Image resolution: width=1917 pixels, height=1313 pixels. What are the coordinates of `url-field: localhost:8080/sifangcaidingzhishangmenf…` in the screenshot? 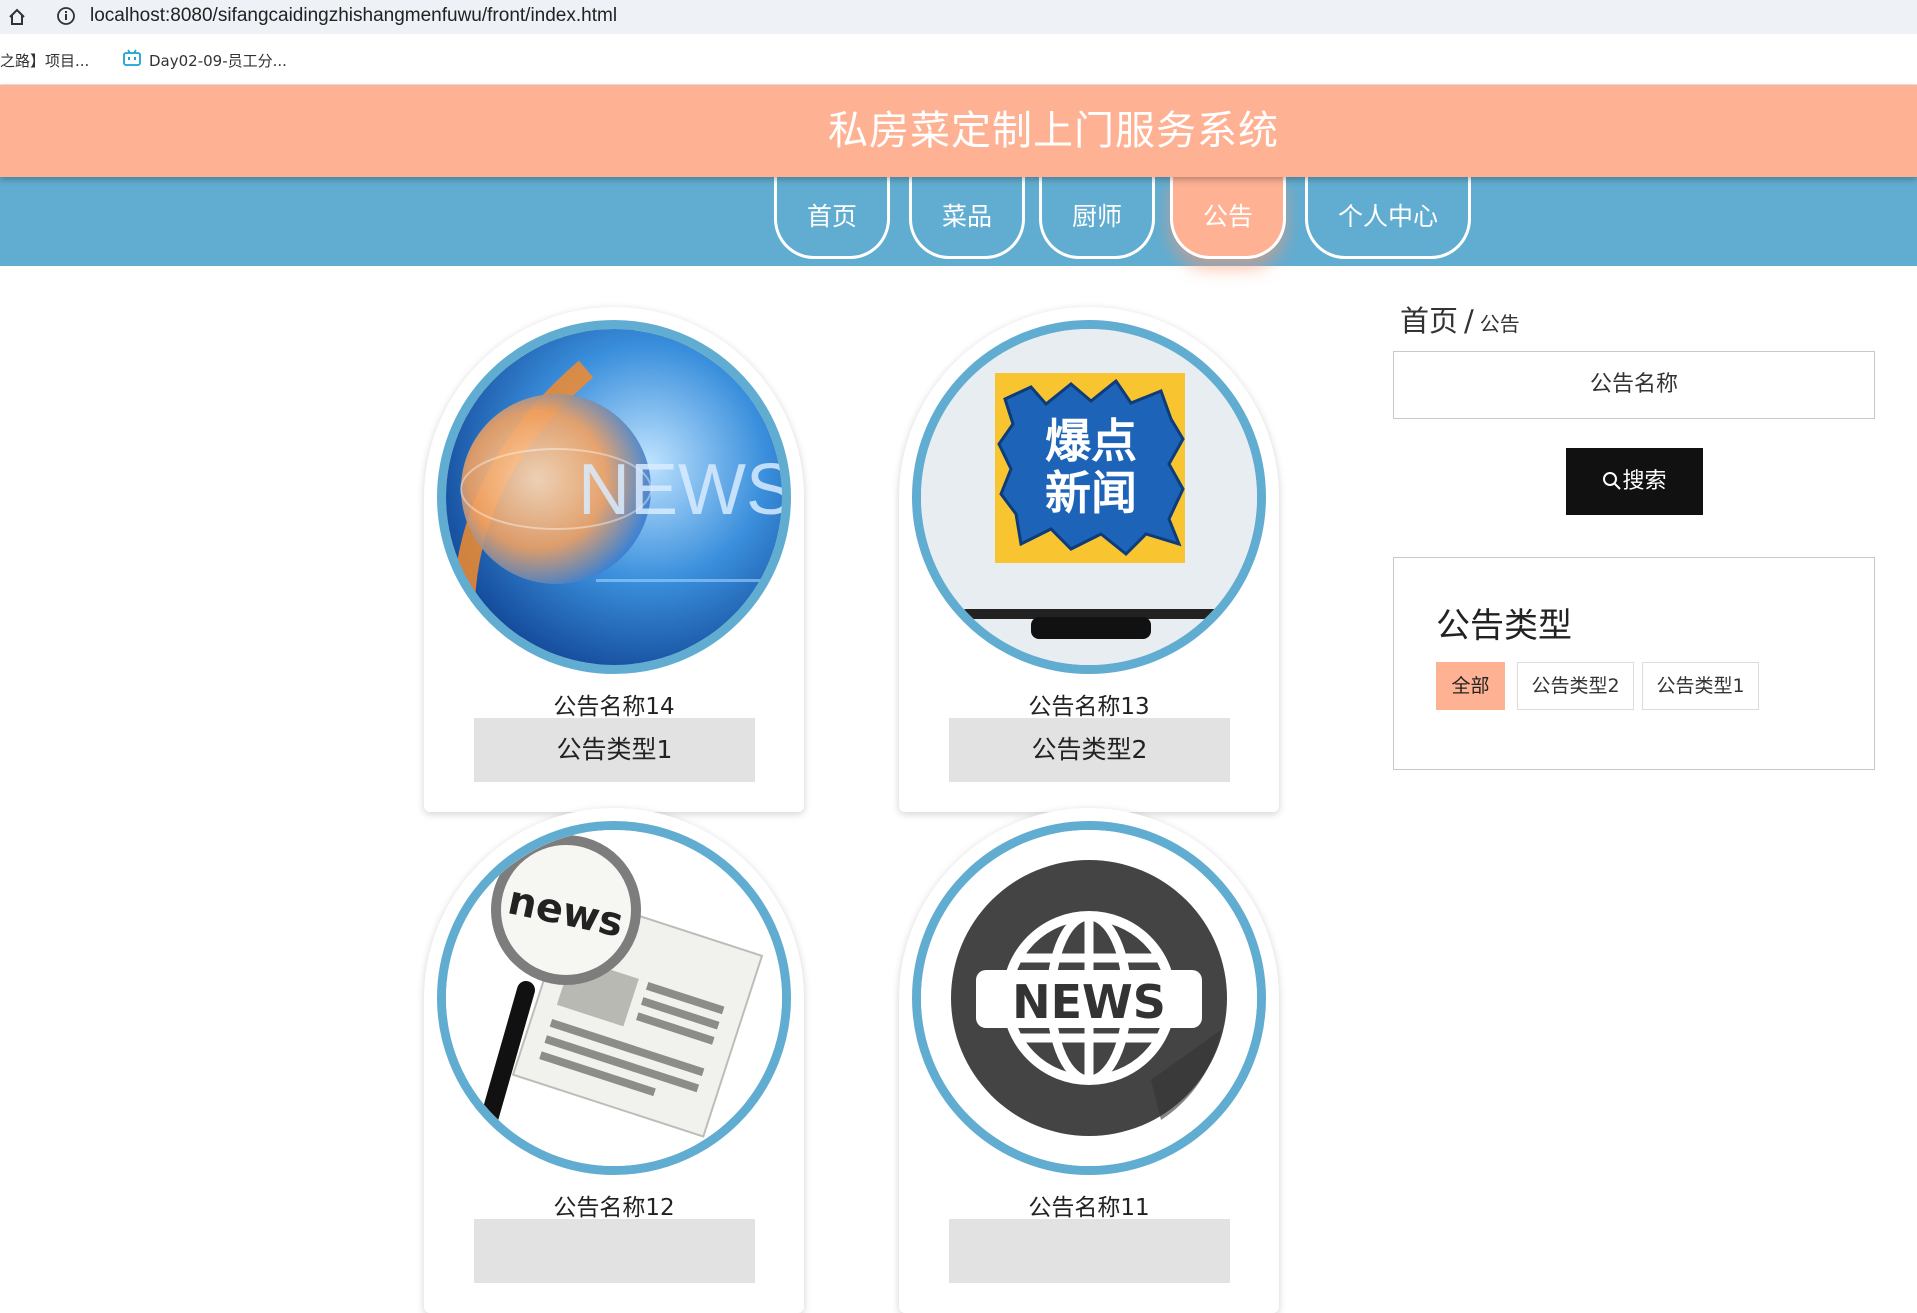 It's located at (353, 16).